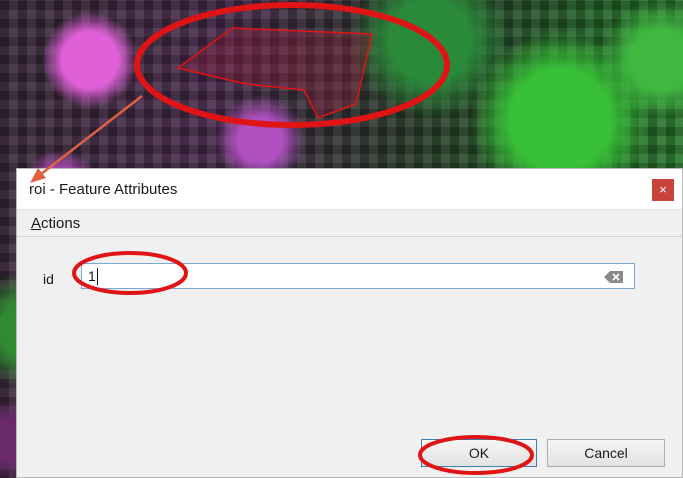 The height and width of the screenshot is (478, 683). What do you see at coordinates (103, 189) in the screenshot?
I see `dialog-title: roi - Feature Attributes` at bounding box center [103, 189].